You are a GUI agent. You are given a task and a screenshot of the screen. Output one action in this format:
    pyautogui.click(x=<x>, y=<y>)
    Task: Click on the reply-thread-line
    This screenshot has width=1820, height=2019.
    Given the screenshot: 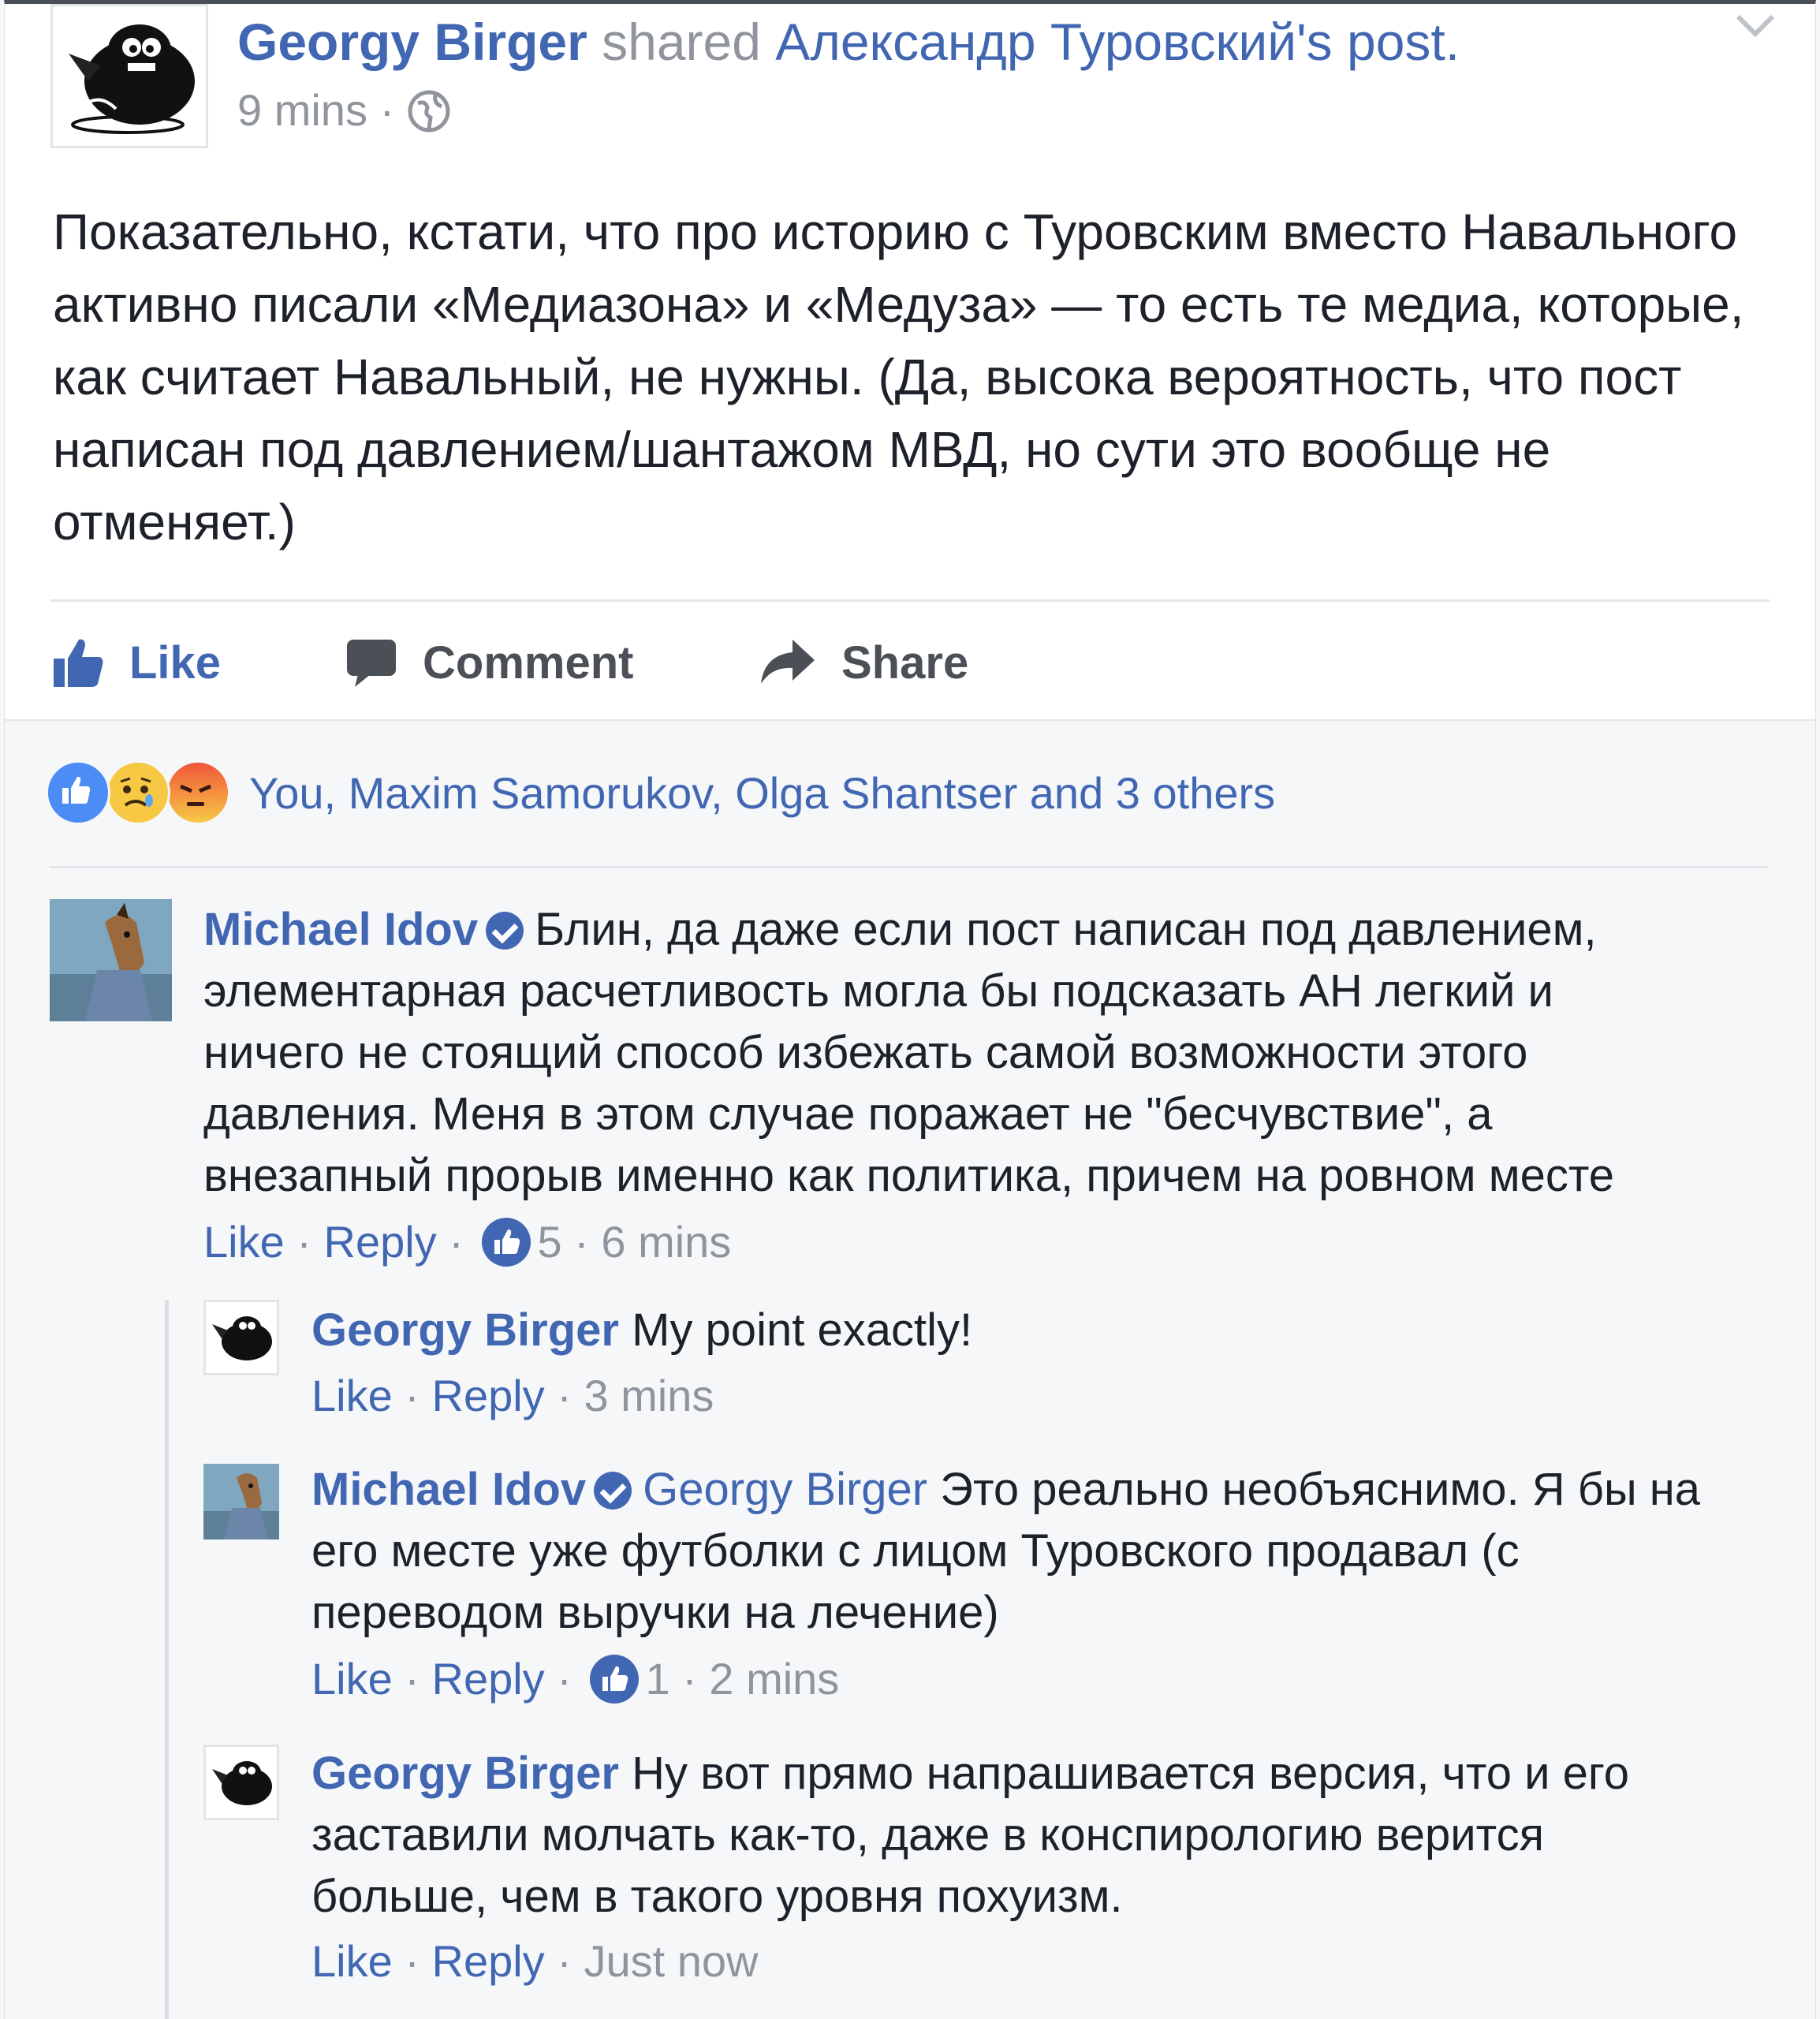 What is the action you would take?
    pyautogui.click(x=167, y=1659)
    